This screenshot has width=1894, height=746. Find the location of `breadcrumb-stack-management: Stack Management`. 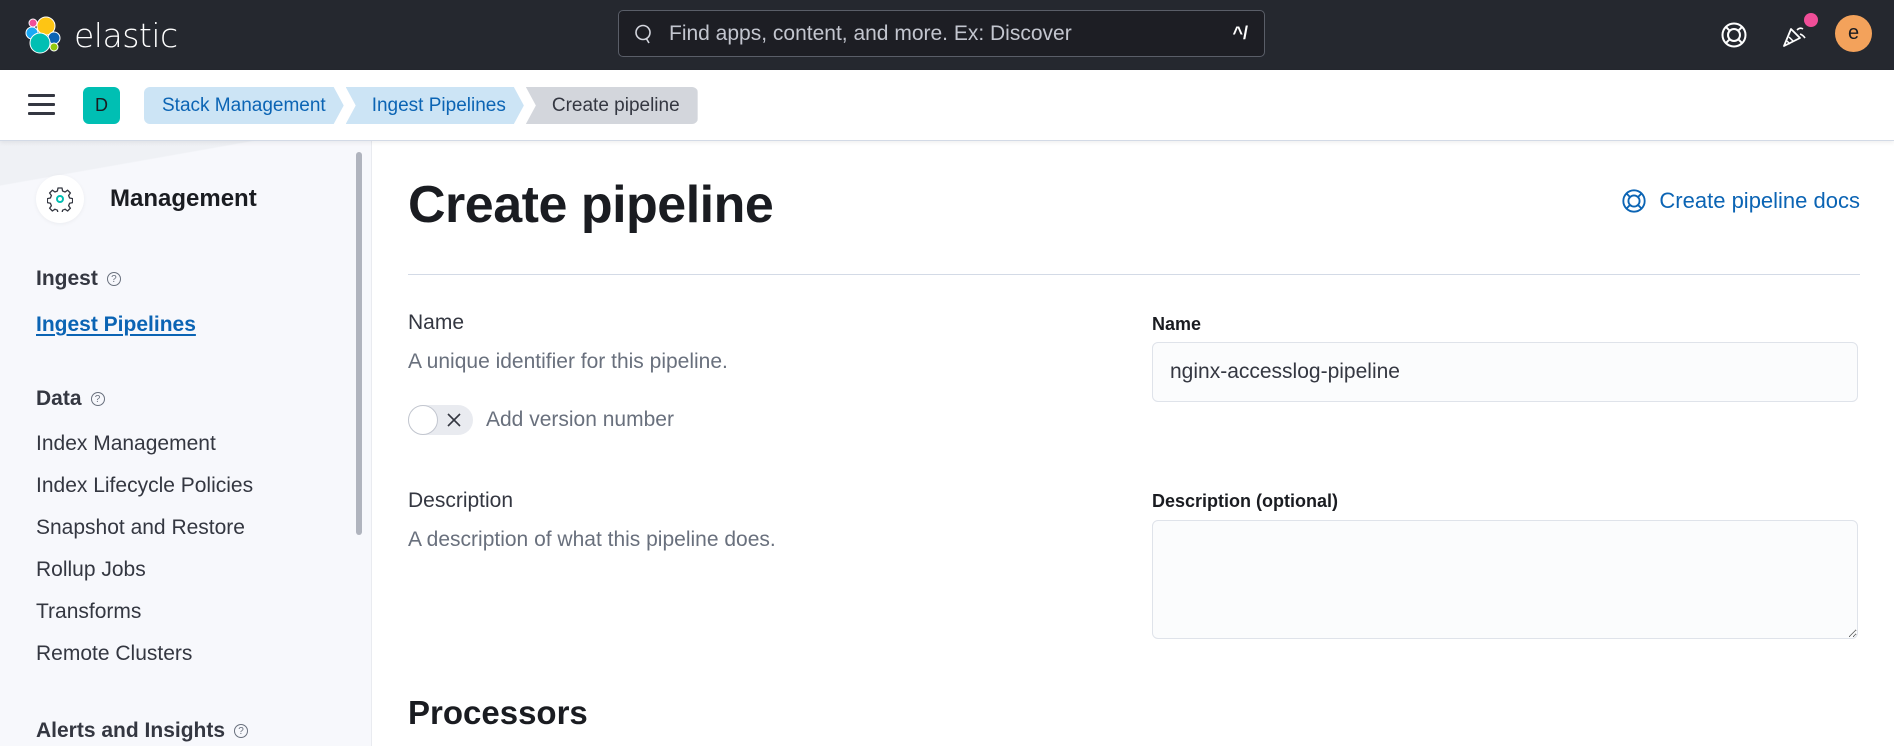

breadcrumb-stack-management: Stack Management is located at coordinates (244, 105).